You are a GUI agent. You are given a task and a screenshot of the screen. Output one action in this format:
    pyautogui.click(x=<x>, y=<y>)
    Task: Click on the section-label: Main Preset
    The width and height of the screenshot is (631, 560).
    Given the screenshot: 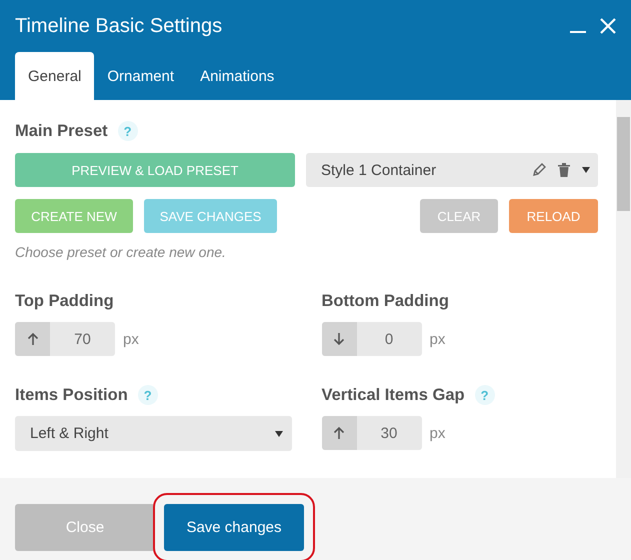 What is the action you would take?
    pyautogui.click(x=61, y=131)
    